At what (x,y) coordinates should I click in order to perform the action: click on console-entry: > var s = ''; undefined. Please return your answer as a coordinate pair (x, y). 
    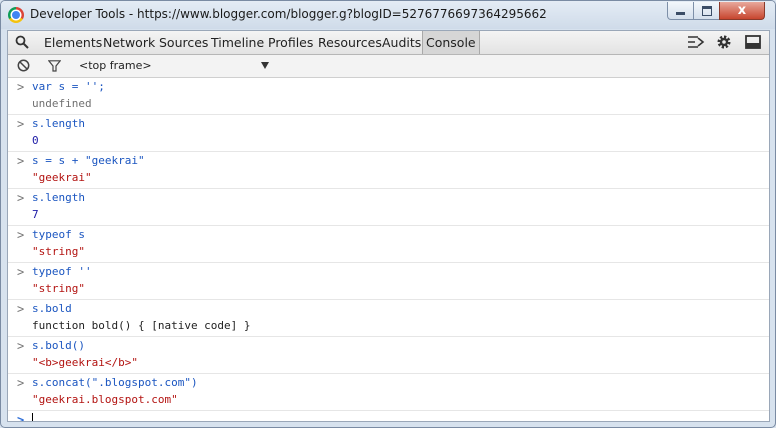
    Looking at the image, I should click on (388, 96).